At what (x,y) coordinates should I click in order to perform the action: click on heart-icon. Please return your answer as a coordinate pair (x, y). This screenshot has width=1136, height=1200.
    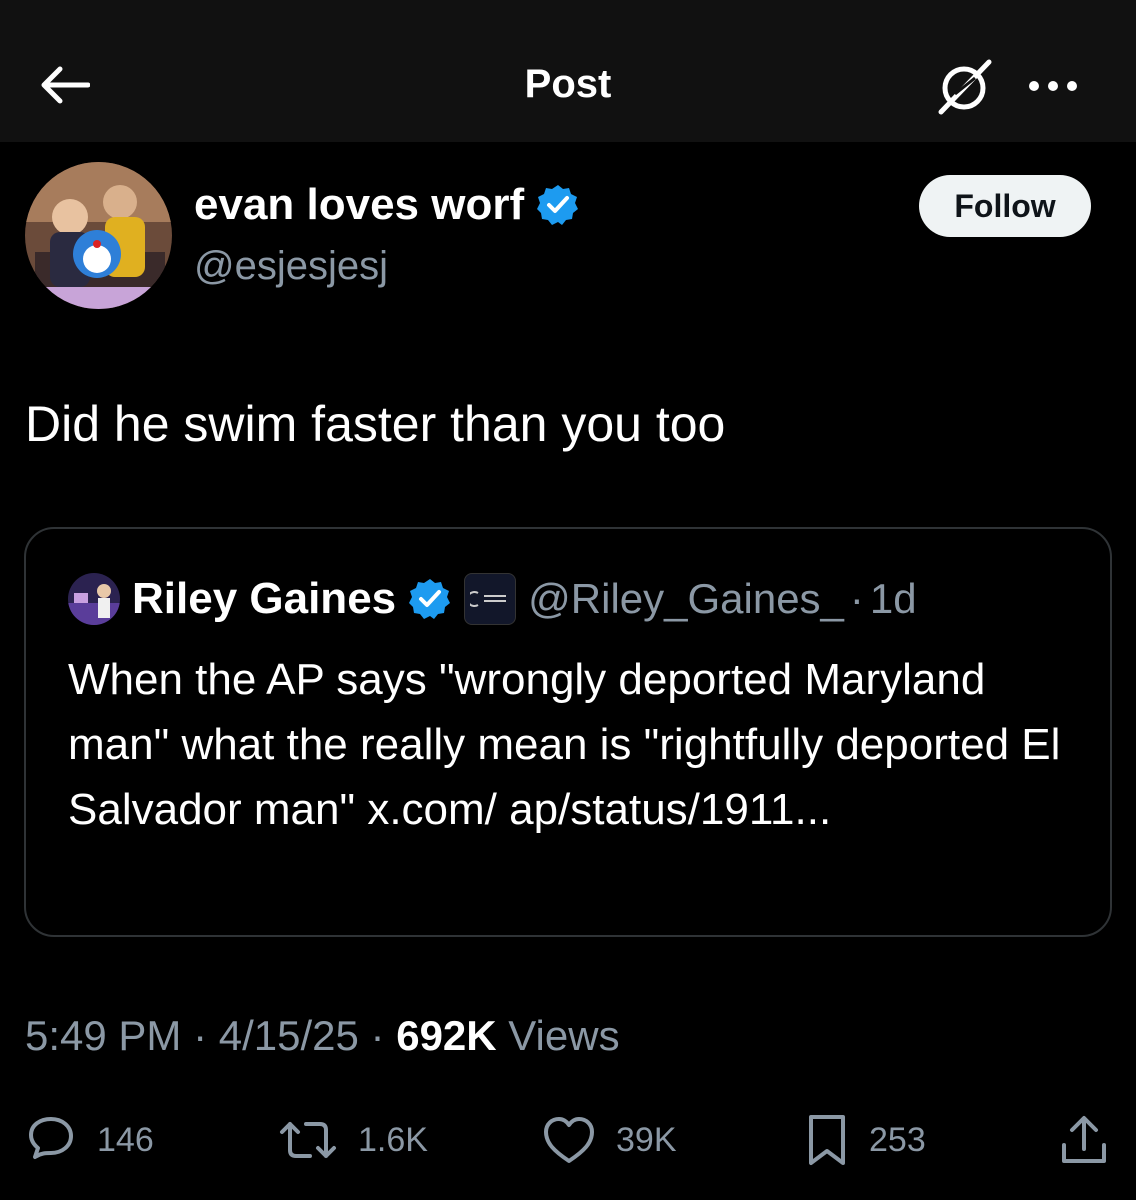
    Looking at the image, I should click on (569, 1140).